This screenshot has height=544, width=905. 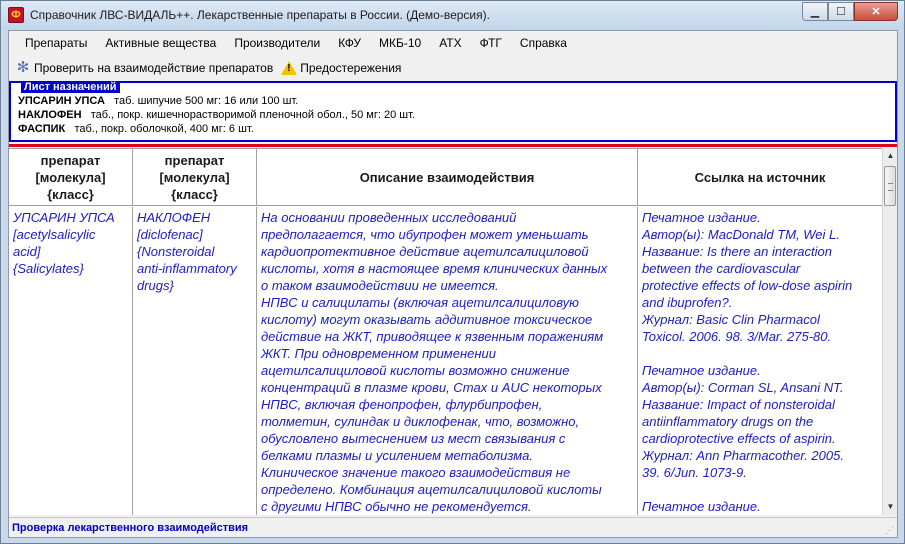 I want to click on warnings-label: Предостережения, so click(x=351, y=68).